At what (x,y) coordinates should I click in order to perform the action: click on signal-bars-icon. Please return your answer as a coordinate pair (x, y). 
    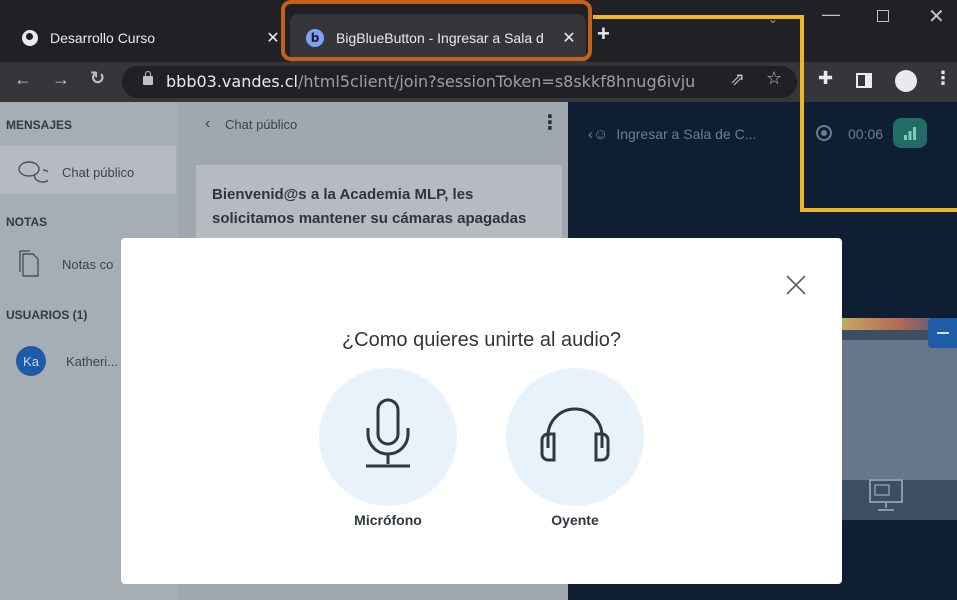
    Looking at the image, I should click on (910, 133).